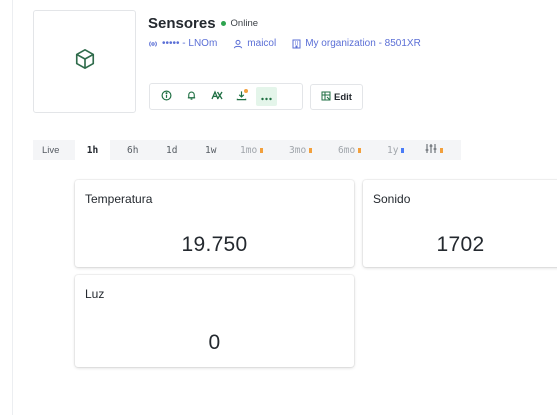 The width and height of the screenshot is (557, 415). What do you see at coordinates (326, 97) in the screenshot?
I see `edit-icon` at bounding box center [326, 97].